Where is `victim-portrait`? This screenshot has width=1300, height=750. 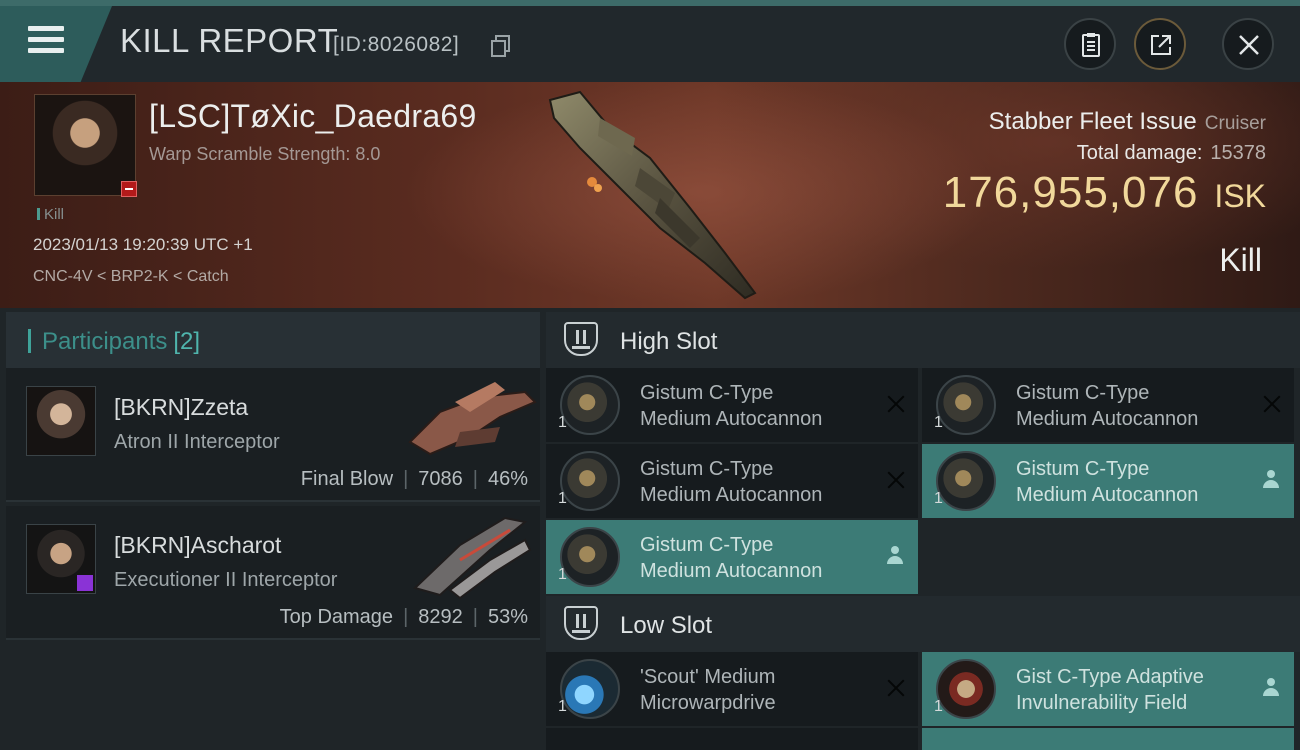 victim-portrait is located at coordinates (85, 145).